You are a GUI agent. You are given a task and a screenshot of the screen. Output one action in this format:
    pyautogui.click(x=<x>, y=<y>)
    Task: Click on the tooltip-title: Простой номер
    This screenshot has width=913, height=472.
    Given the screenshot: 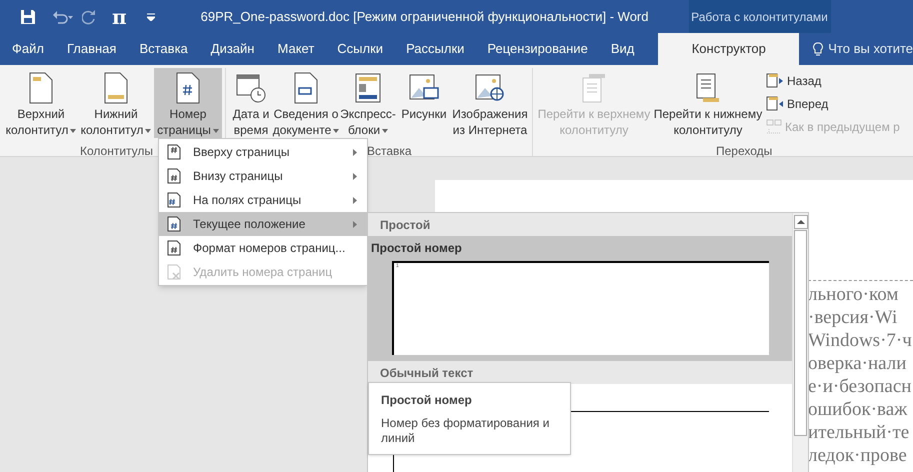 What is the action you would take?
    pyautogui.click(x=427, y=400)
    